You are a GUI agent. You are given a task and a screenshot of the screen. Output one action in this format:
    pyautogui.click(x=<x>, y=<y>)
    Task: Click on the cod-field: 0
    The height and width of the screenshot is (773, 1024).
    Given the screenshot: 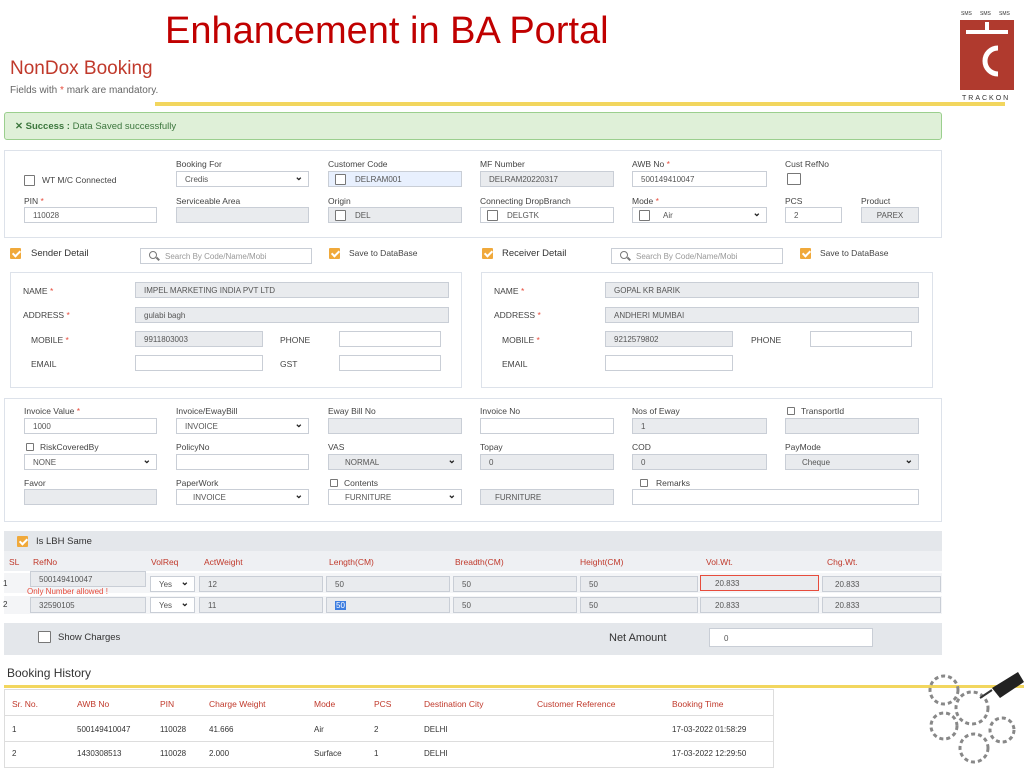 What is the action you would take?
    pyautogui.click(x=699, y=462)
    